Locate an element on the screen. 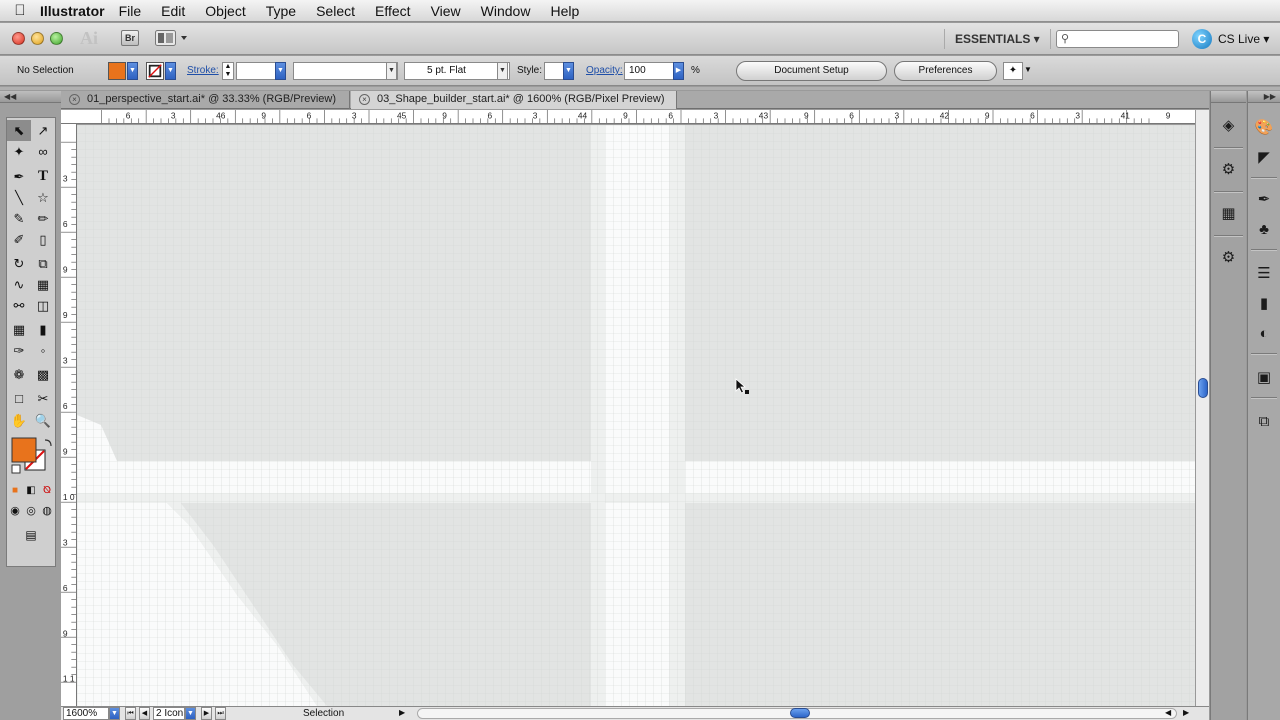  opacity-input: 100 is located at coordinates (649, 71).